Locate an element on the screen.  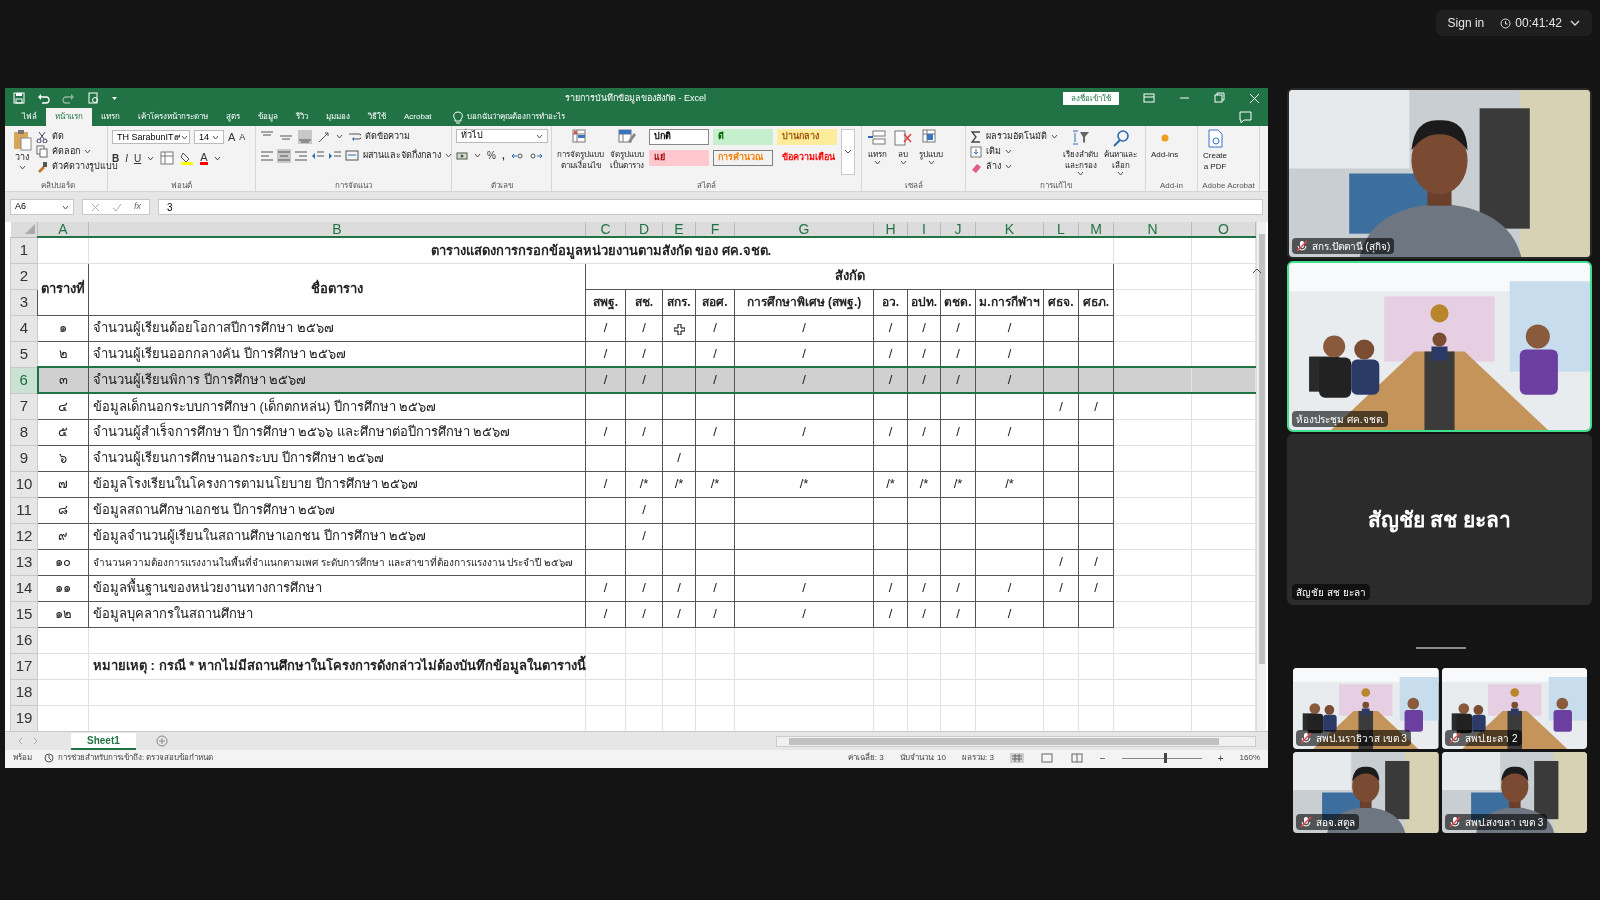
table-cell: ๓ is located at coordinates (63, 380).